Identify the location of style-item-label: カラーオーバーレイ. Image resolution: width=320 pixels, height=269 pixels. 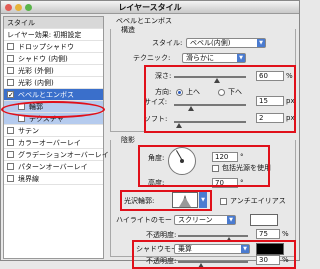
(49, 143).